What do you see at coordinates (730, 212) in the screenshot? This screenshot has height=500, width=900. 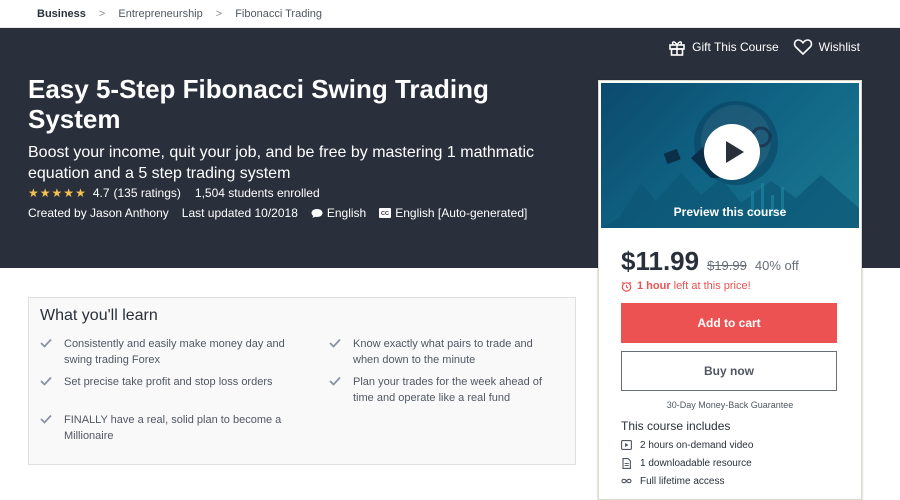 I see `preview-label: Preview this course` at bounding box center [730, 212].